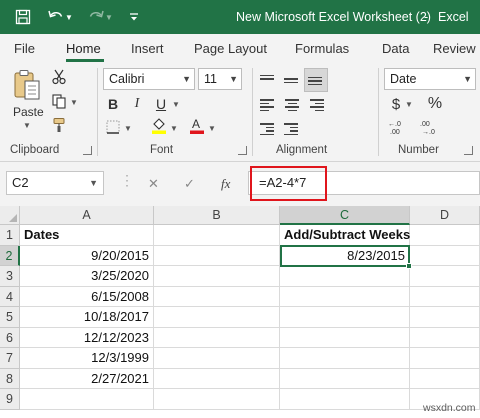 The image size is (480, 418). I want to click on undo-icon, so click(56, 17).